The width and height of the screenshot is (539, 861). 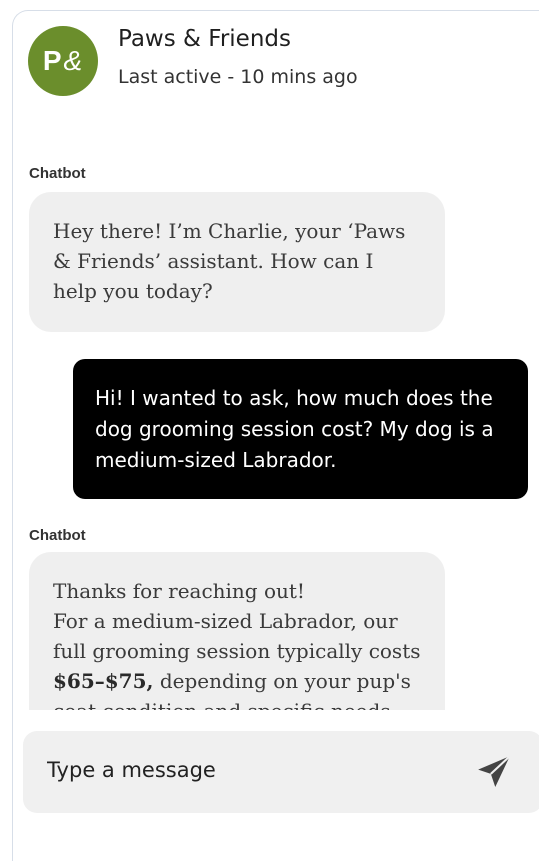 What do you see at coordinates (238, 77) in the screenshot?
I see `last-active-status: Last active - 10 mins ago` at bounding box center [238, 77].